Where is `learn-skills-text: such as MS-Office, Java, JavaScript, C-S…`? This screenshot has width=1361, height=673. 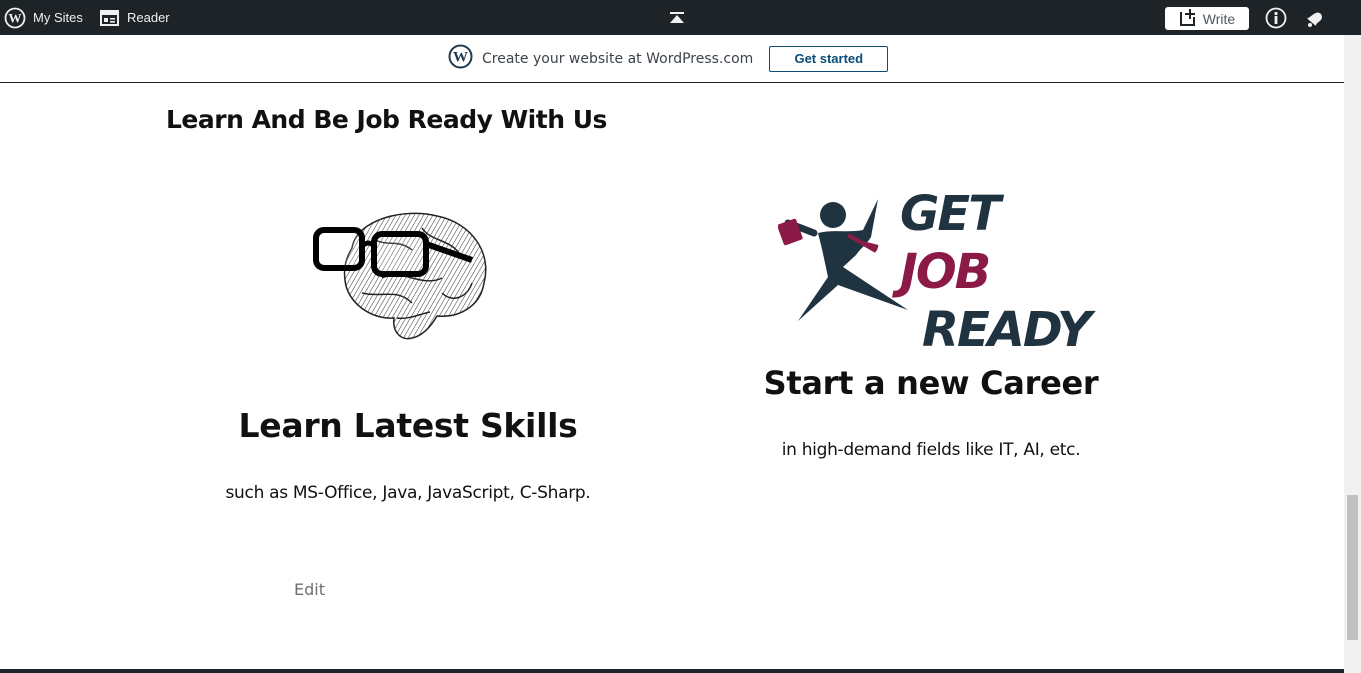 learn-skills-text: such as MS-Office, Java, JavaScript, C-S… is located at coordinates (408, 493).